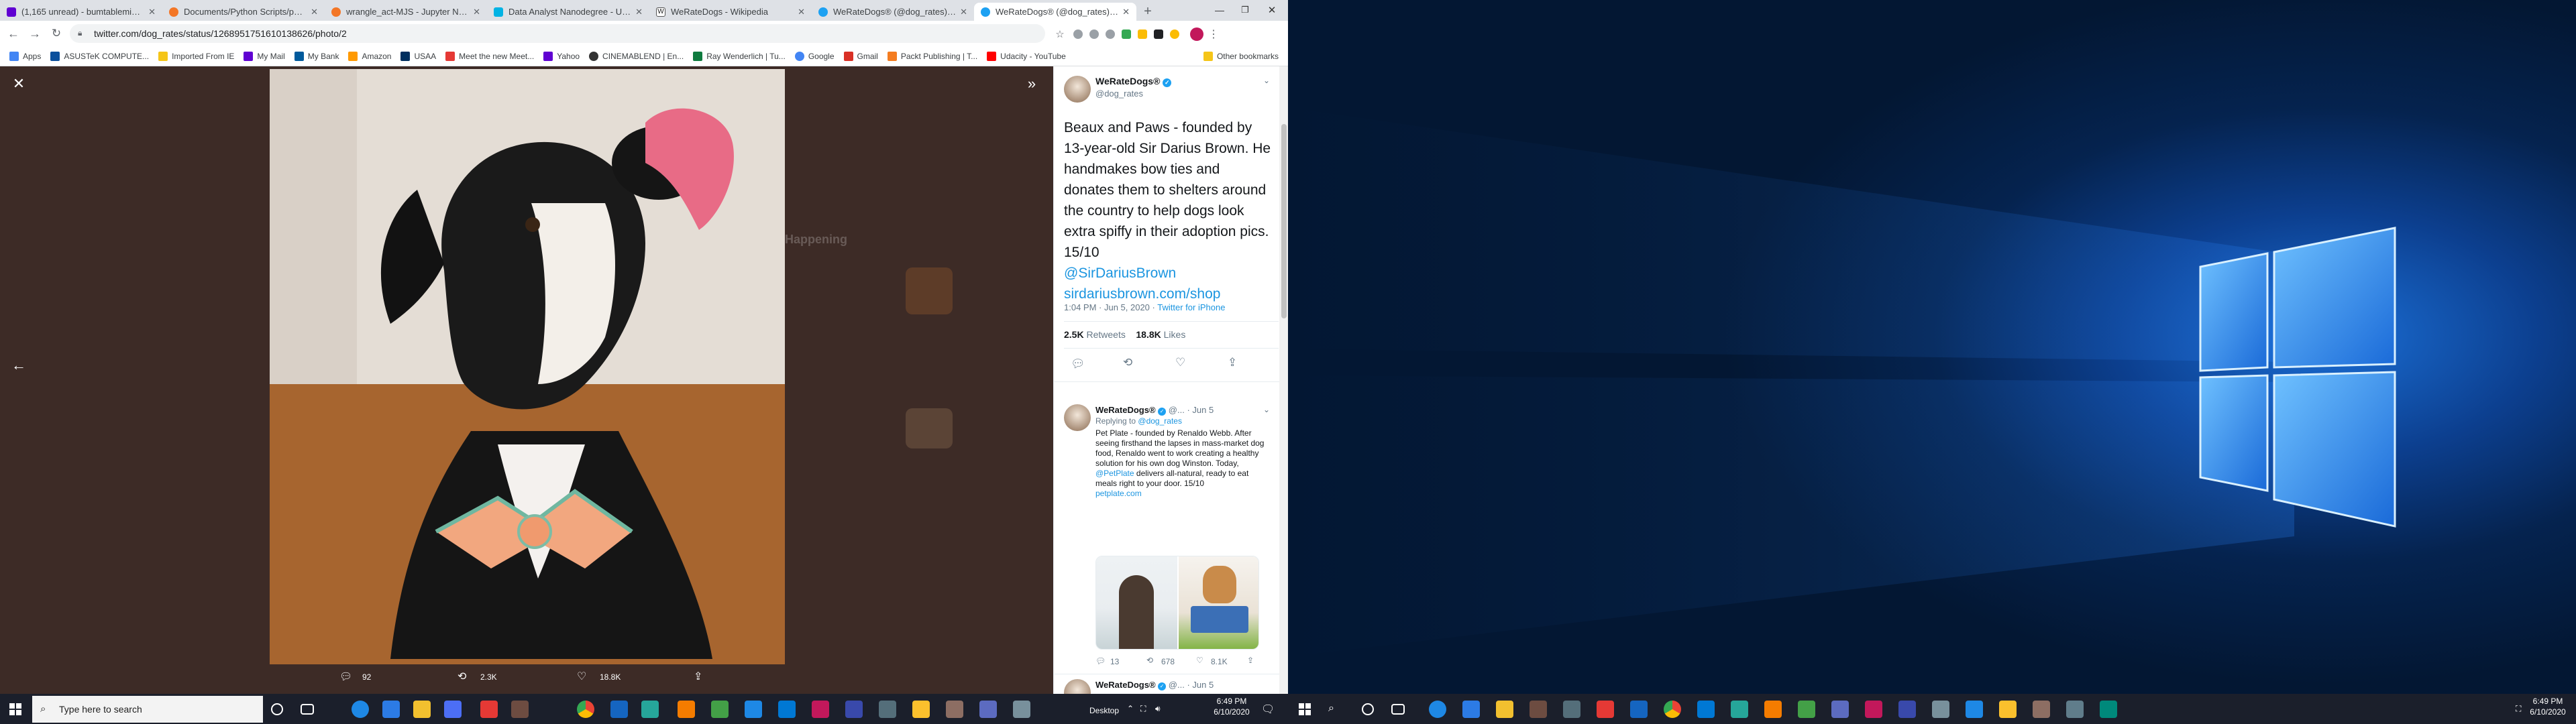  Describe the element at coordinates (893, 12) in the screenshot. I see `tab-twitter-1: WeRateDogs® (@dog_rates) | Tw... ✕` at that location.